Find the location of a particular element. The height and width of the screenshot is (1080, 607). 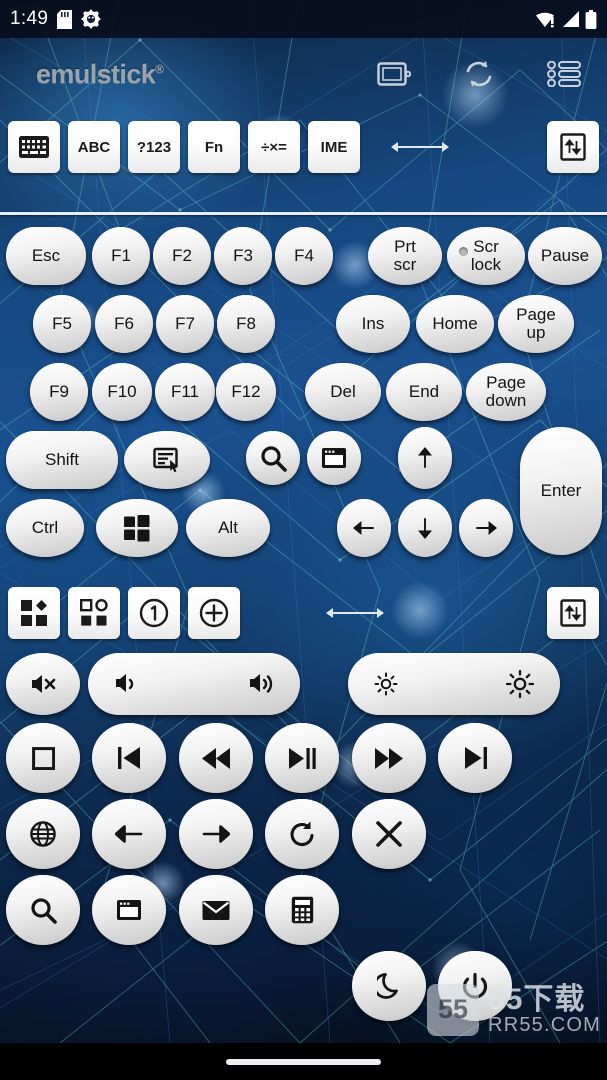

fast-forward-icon is located at coordinates (389, 758).